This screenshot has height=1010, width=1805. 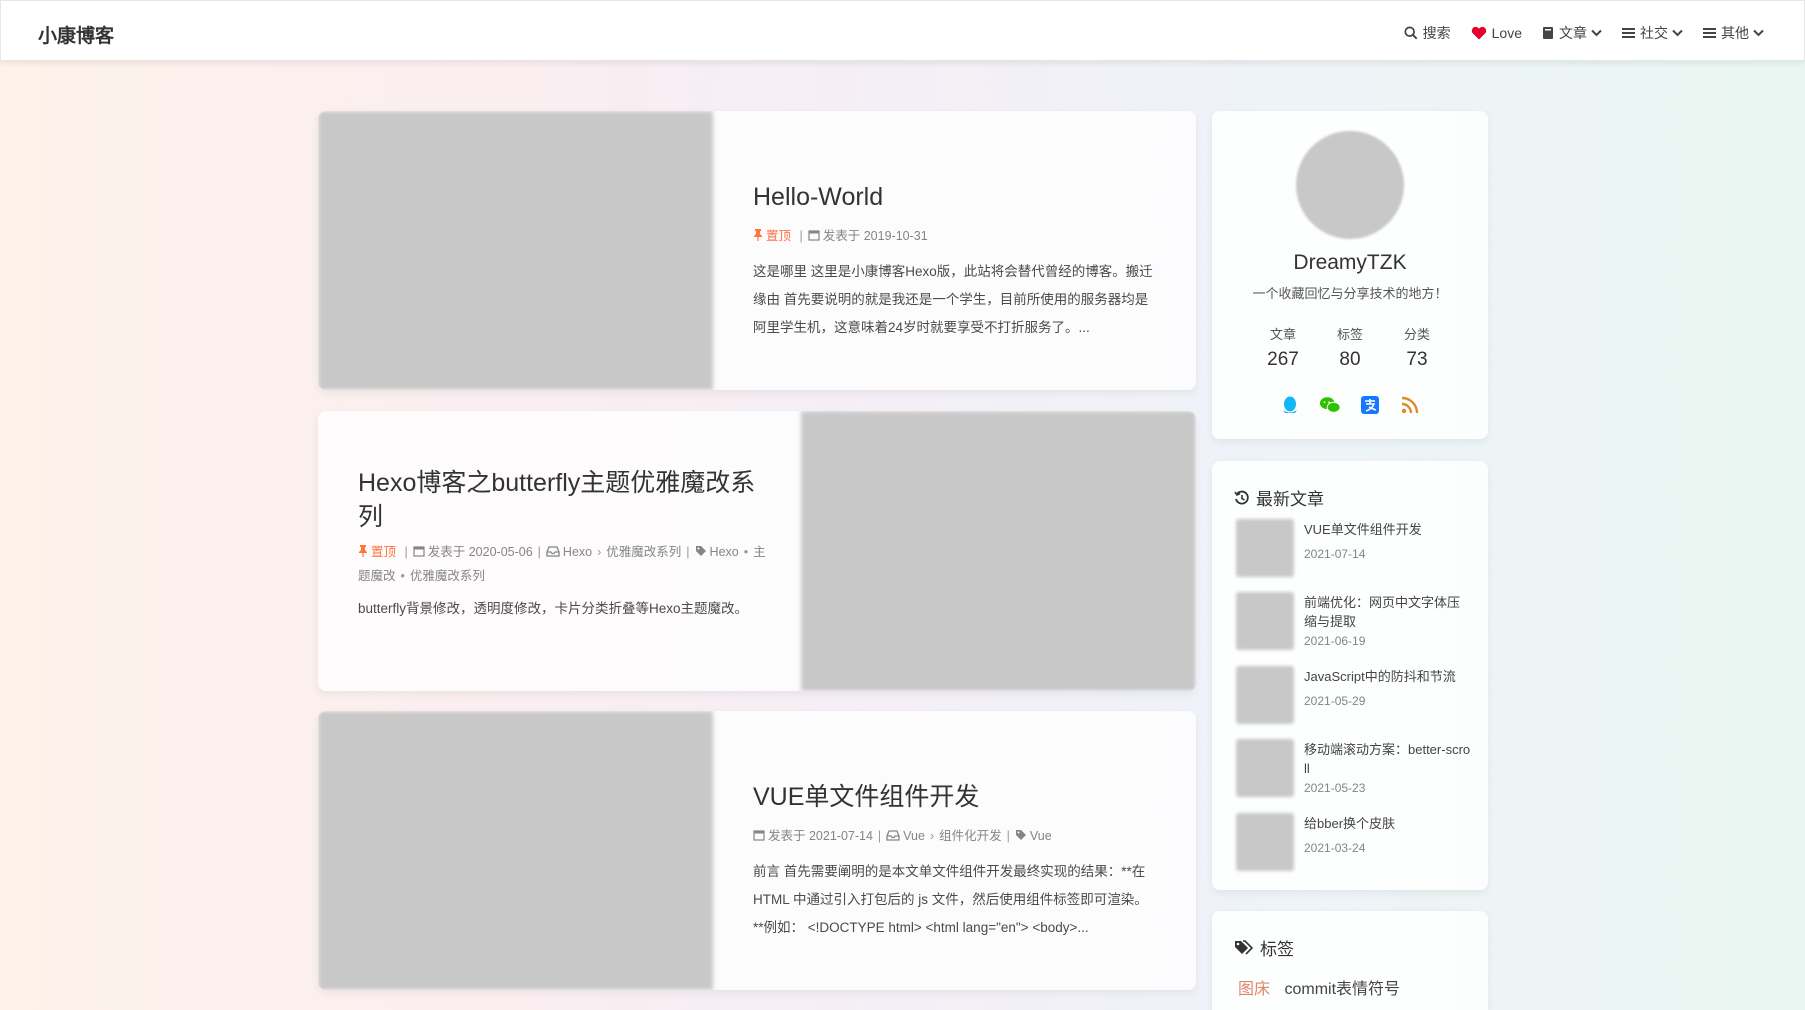 I want to click on recent-post-title: JavaScript中的防抖和节流, so click(x=1388, y=677).